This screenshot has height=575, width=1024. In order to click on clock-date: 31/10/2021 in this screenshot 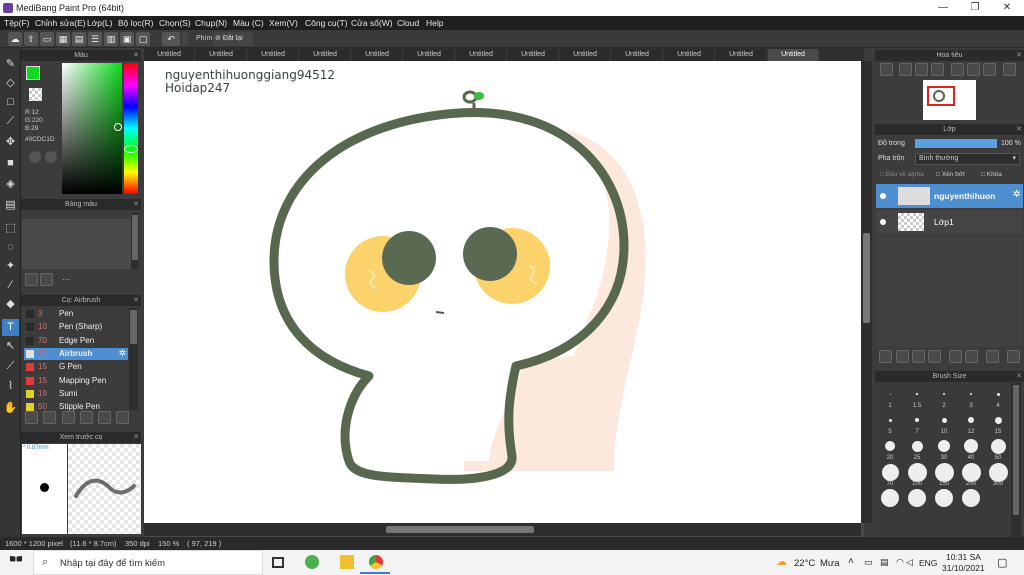, I will do `click(963, 568)`.